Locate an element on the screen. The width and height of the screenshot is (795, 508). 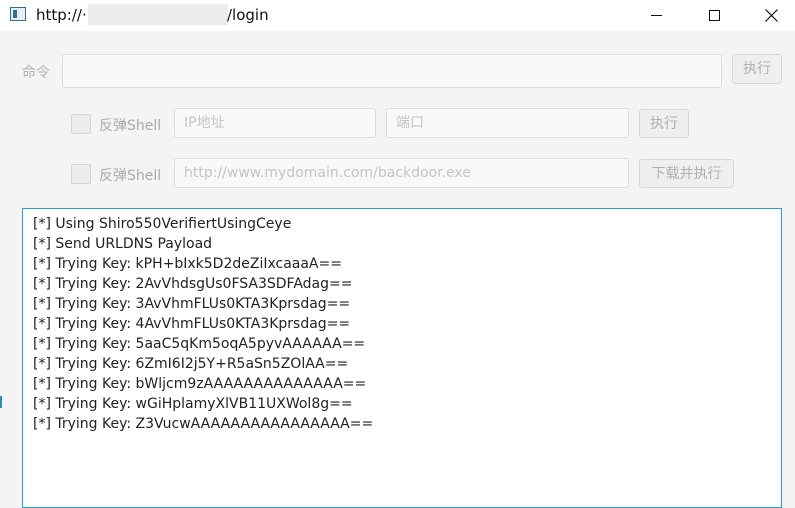
log-line: [*] Trying Key: bWljcm9zAAAAAAAAAAAAAA== is located at coordinates (200, 384).